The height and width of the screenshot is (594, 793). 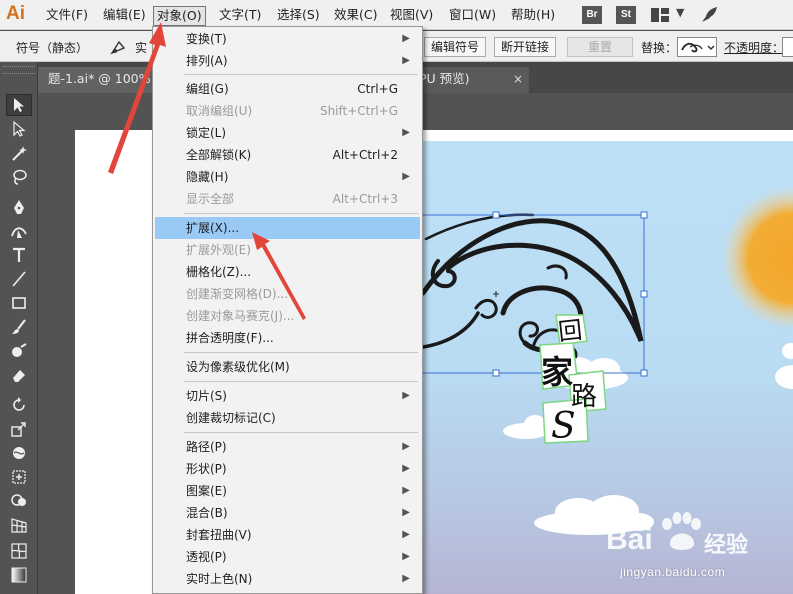 I want to click on rectangle-tool, so click(x=19, y=303).